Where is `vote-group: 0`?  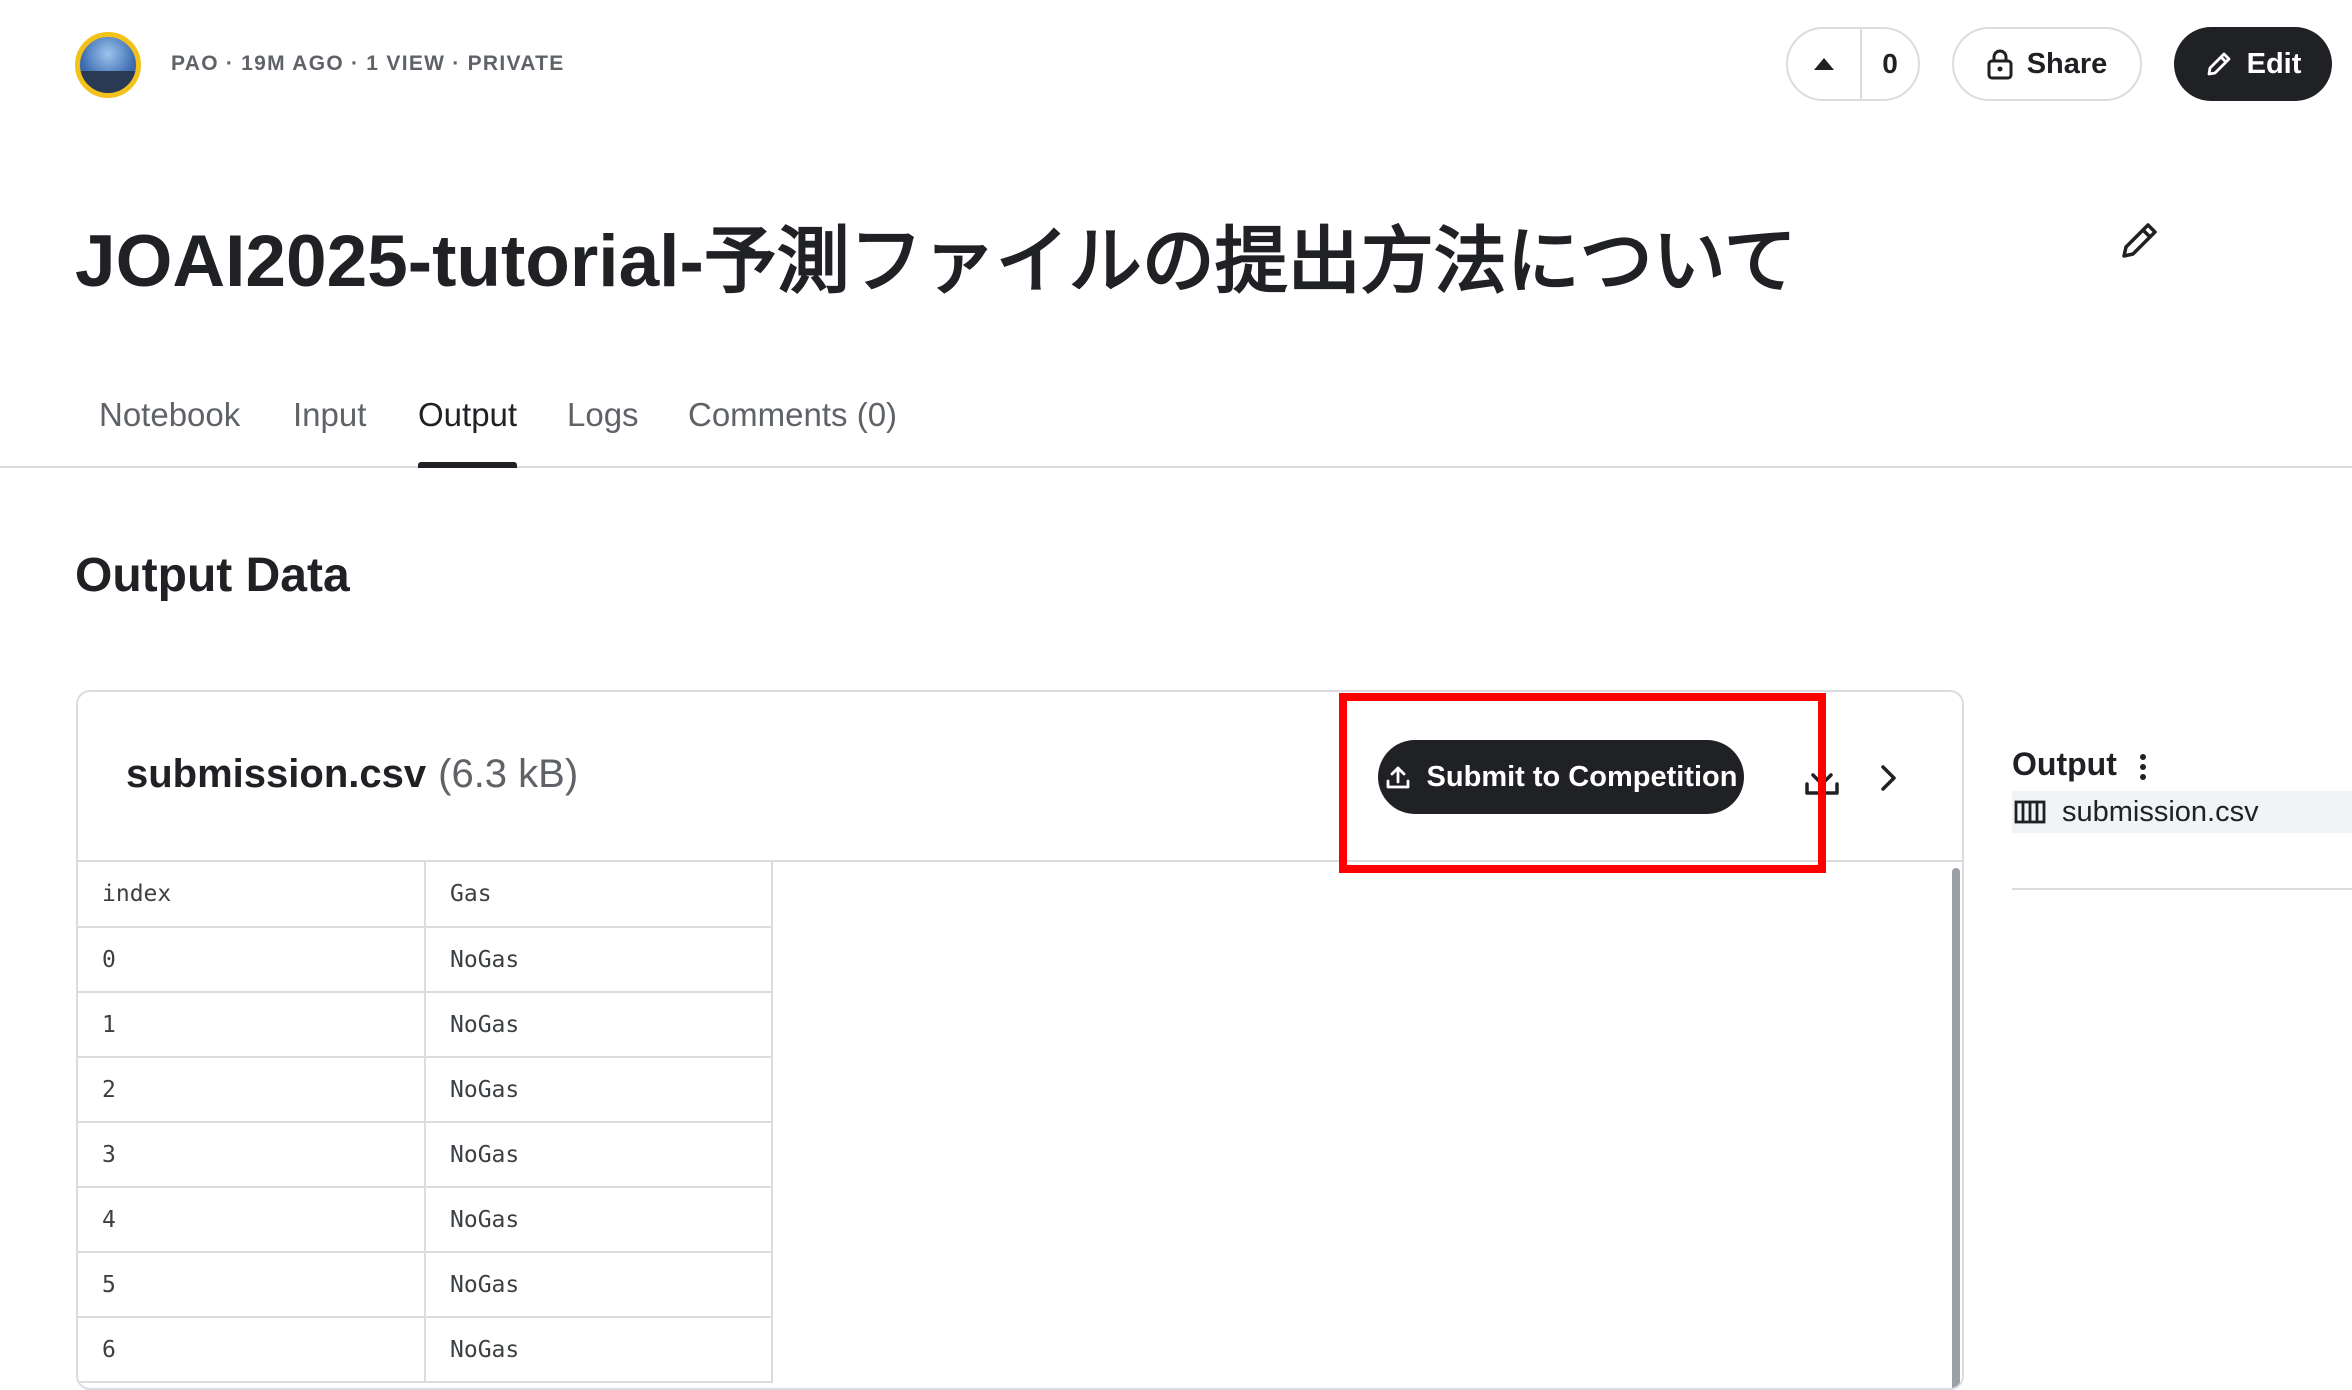 vote-group: 0 is located at coordinates (1853, 64).